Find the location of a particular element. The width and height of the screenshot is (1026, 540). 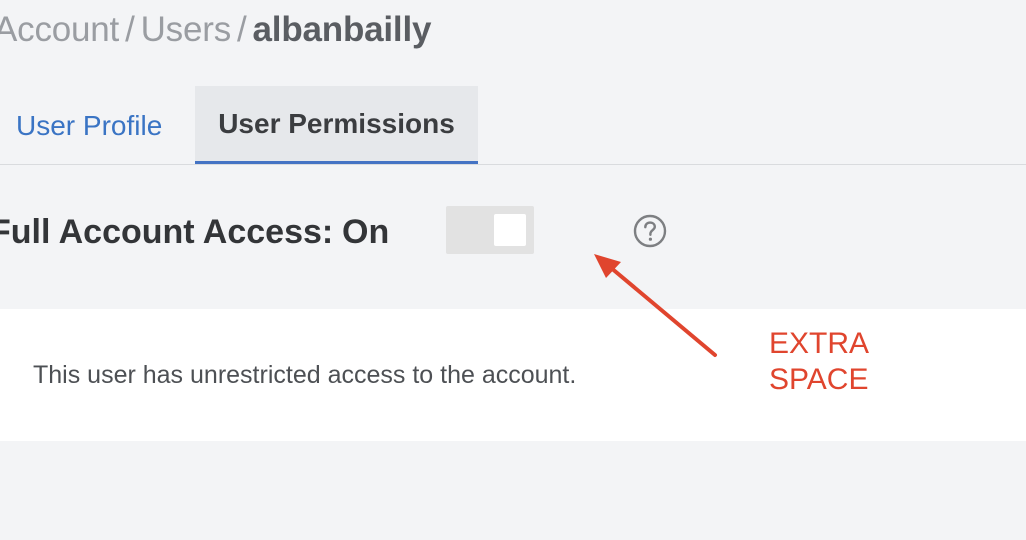

annotation-line-1: EXTRA is located at coordinates (819, 343).